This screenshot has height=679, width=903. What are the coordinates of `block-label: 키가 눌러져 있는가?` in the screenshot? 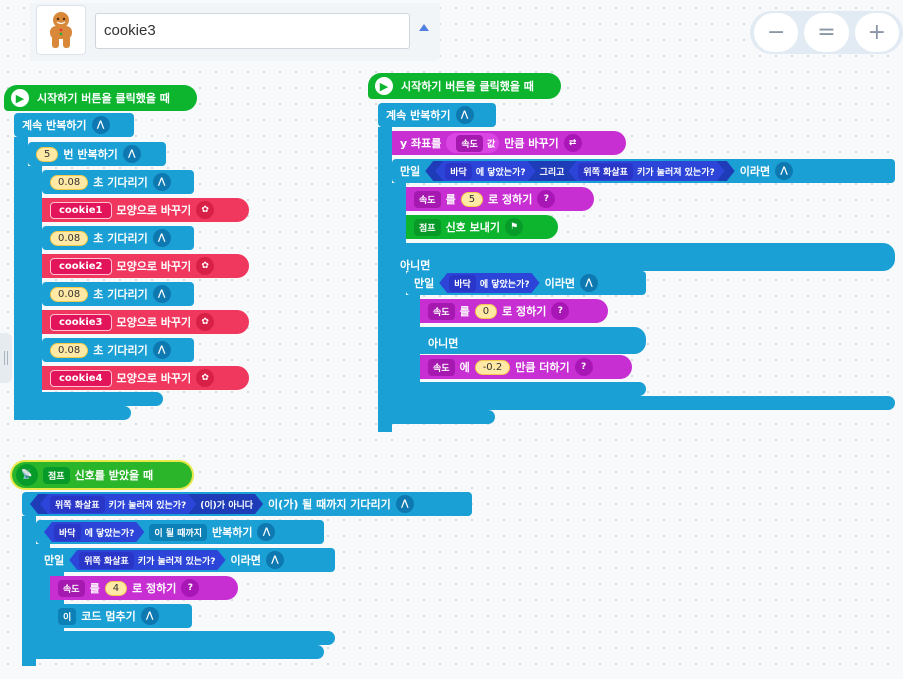 It's located at (147, 505).